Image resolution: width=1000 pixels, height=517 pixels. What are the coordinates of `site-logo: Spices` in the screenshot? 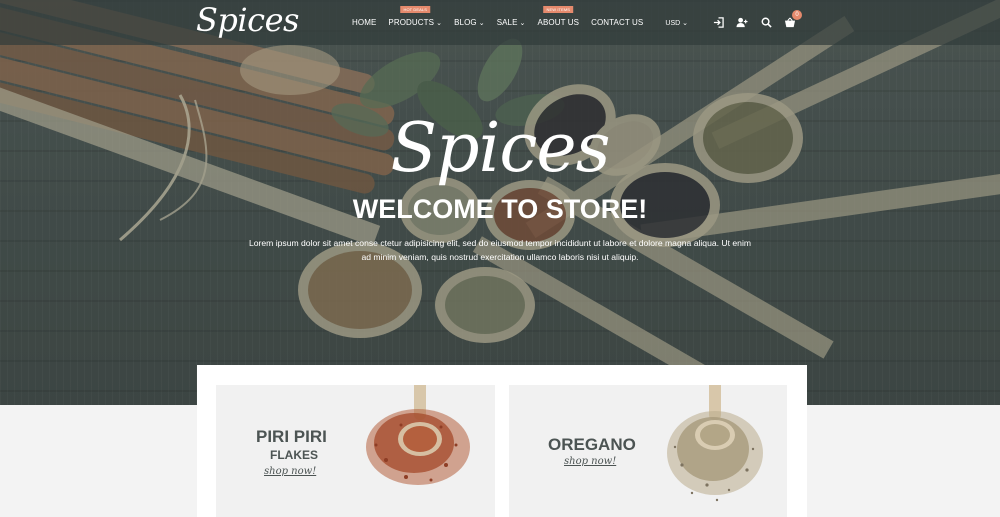 It's located at (247, 22).